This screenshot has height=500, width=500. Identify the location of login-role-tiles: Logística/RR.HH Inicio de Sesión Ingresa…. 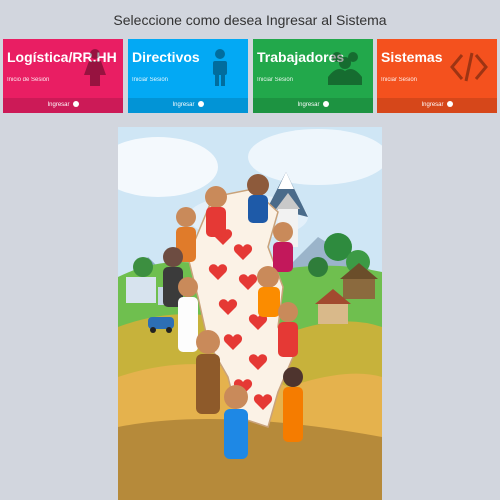
(250, 76).